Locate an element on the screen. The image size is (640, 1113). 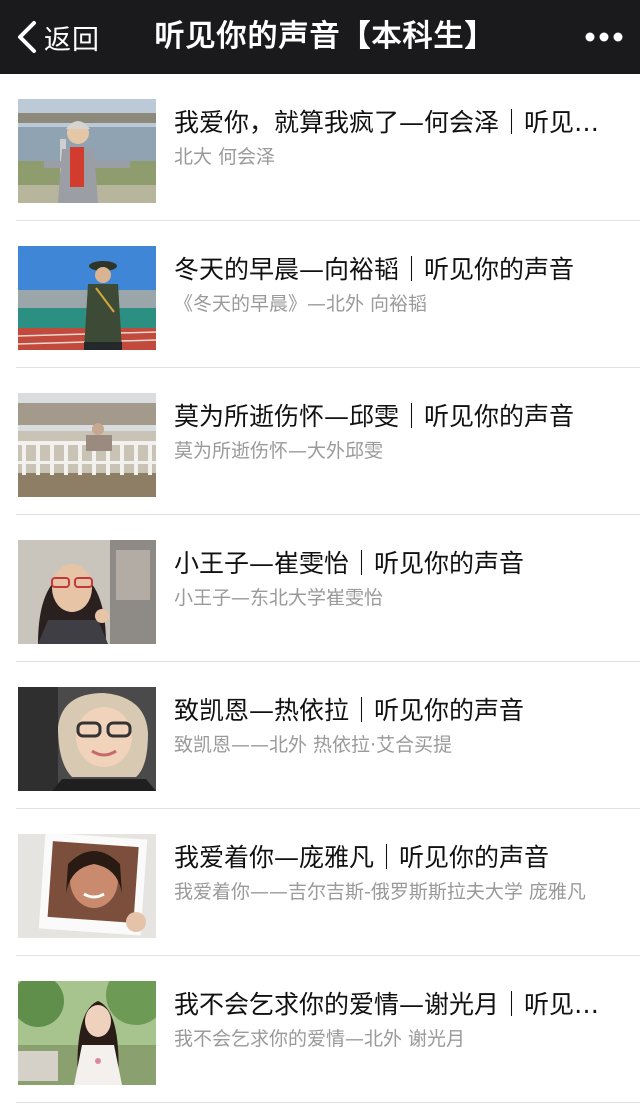
page-title: 听见你的声音【本科生】 is located at coordinates (325, 36).